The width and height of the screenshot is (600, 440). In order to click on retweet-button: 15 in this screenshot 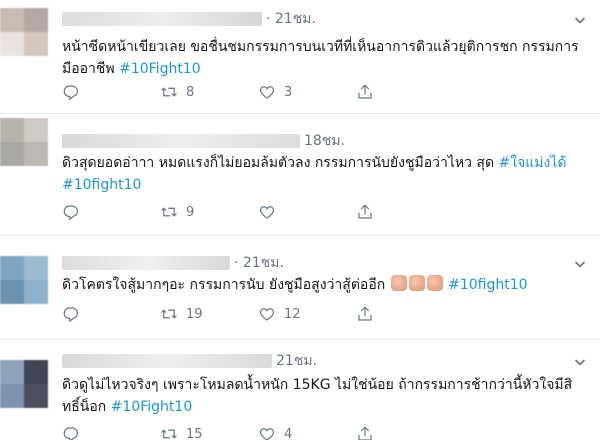, I will do `click(209, 432)`.